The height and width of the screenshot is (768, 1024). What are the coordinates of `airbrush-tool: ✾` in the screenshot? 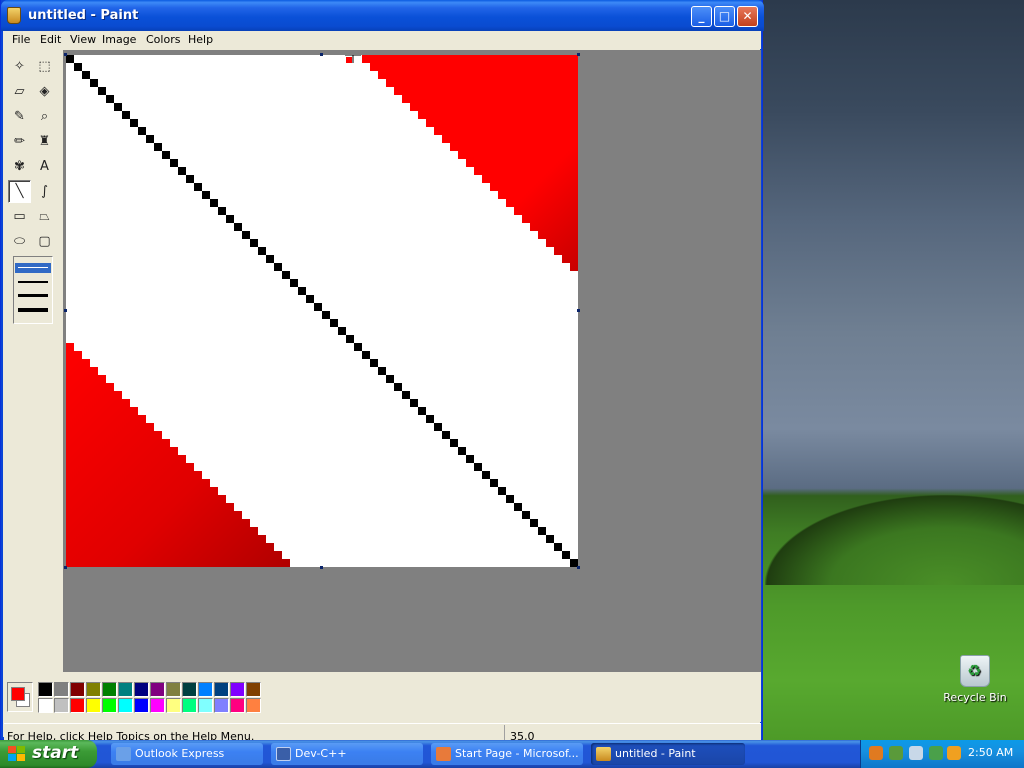 It's located at (19, 166).